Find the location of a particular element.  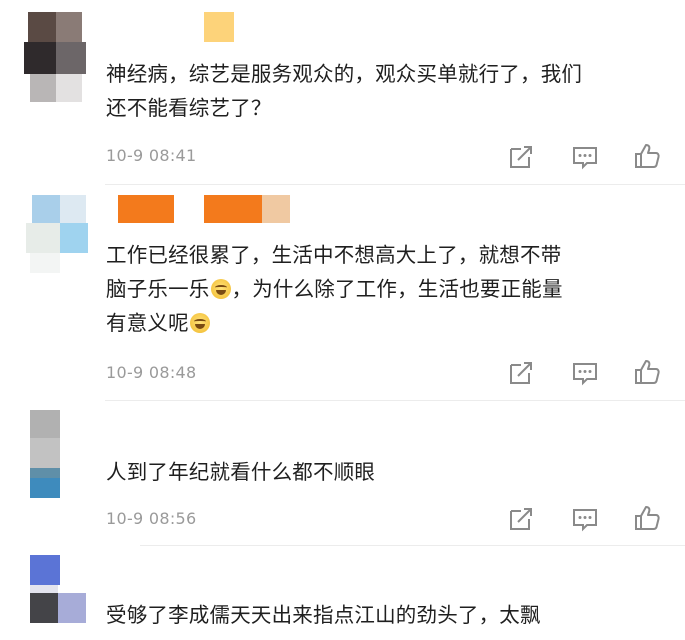

comment-text: 神经病，综艺是服务观众的，观众买单就行了，我们 还不能看综艺了？ is located at coordinates (386, 91).